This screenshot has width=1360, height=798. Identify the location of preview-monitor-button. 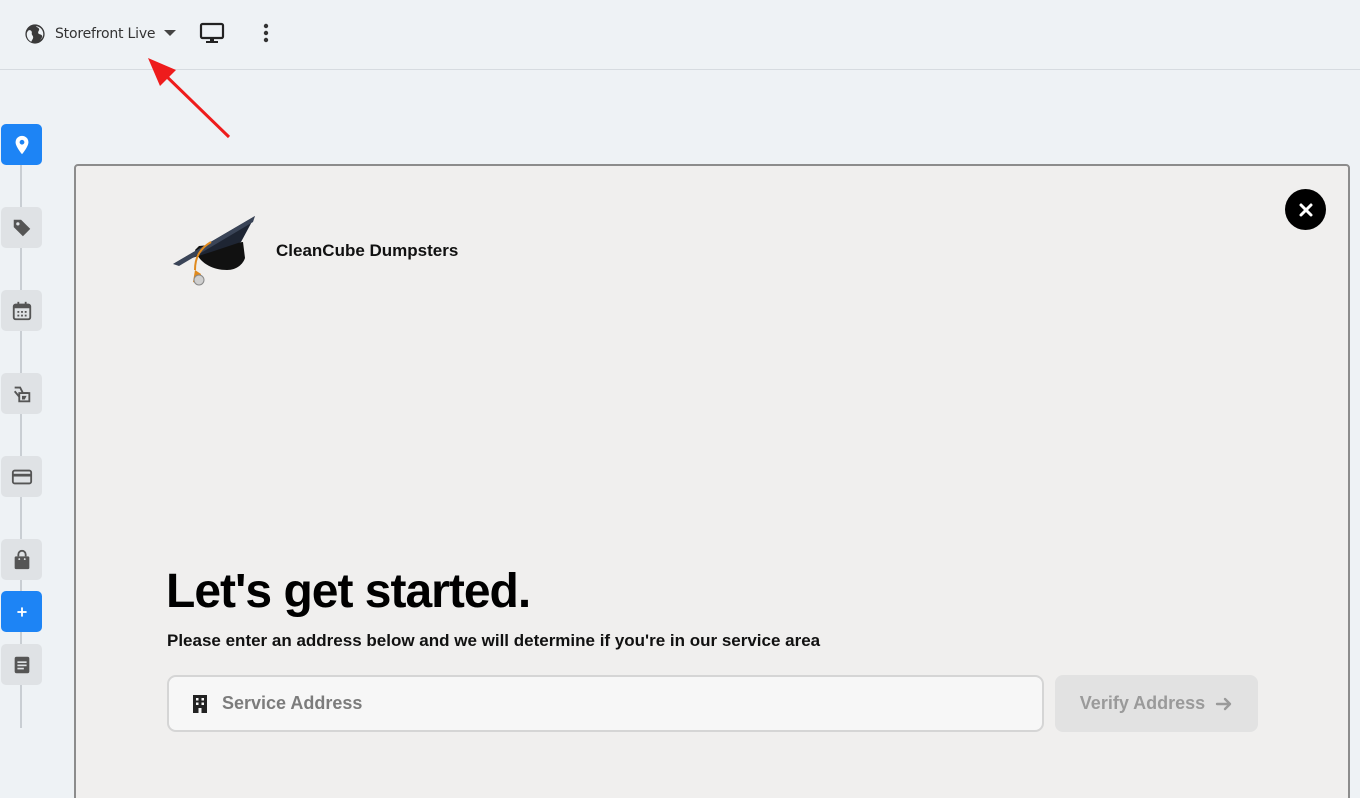
(212, 33).